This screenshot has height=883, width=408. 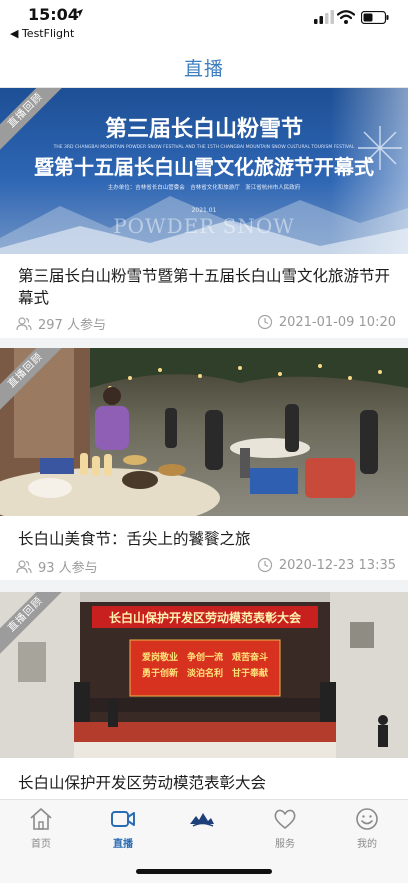 I want to click on home-icon, so click(x=41, y=819).